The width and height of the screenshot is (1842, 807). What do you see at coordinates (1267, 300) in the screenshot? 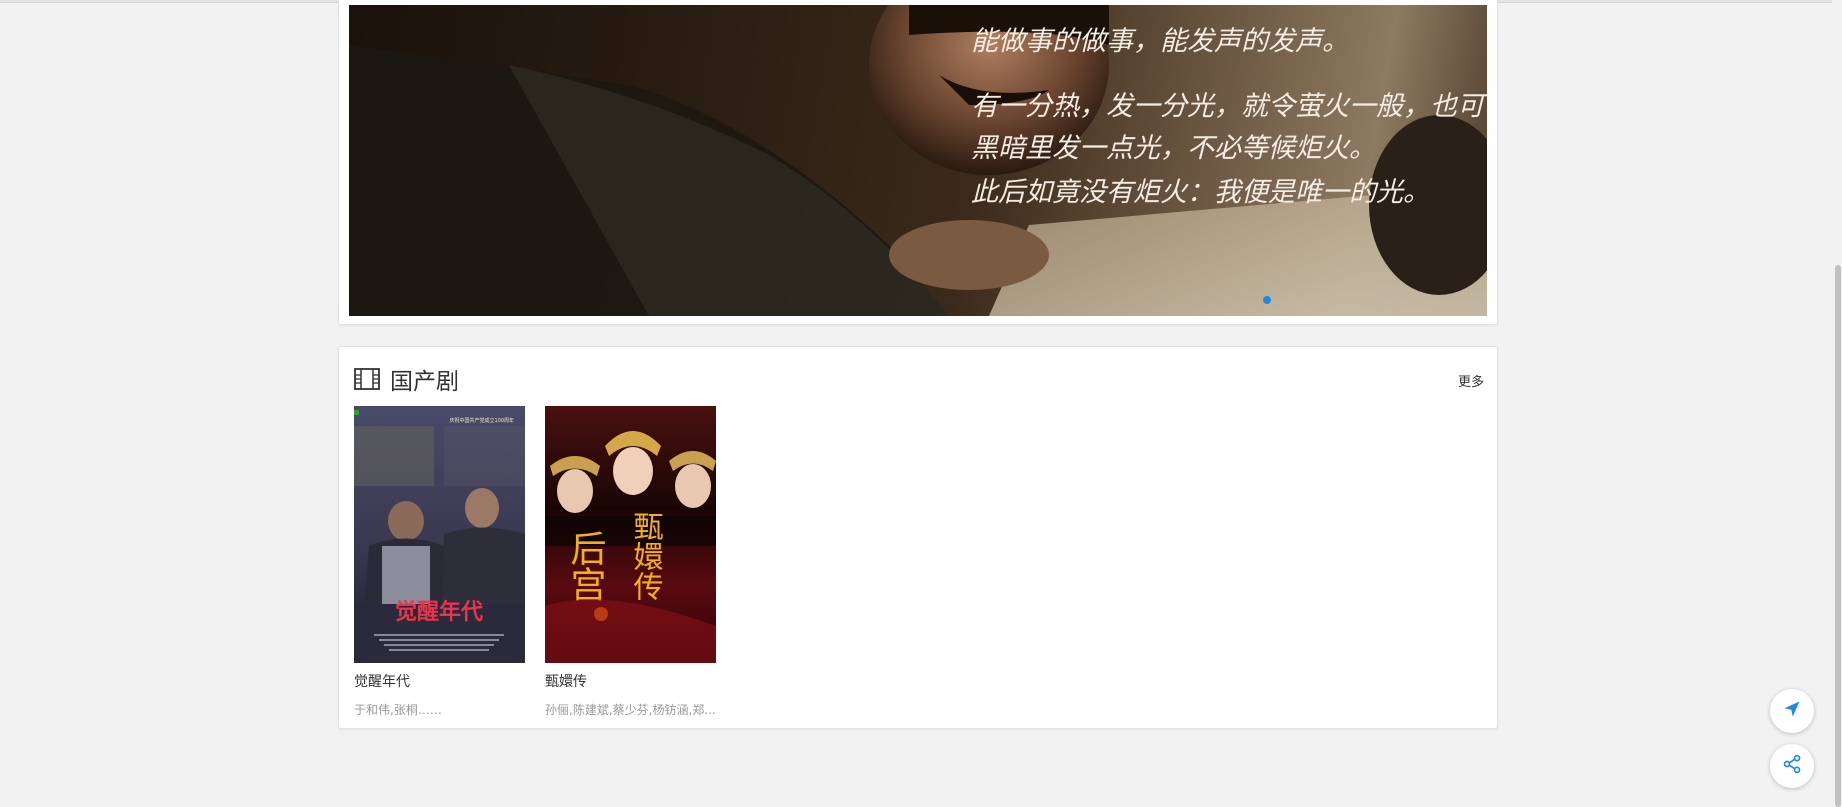
I see `carousel-indicator-dot` at bounding box center [1267, 300].